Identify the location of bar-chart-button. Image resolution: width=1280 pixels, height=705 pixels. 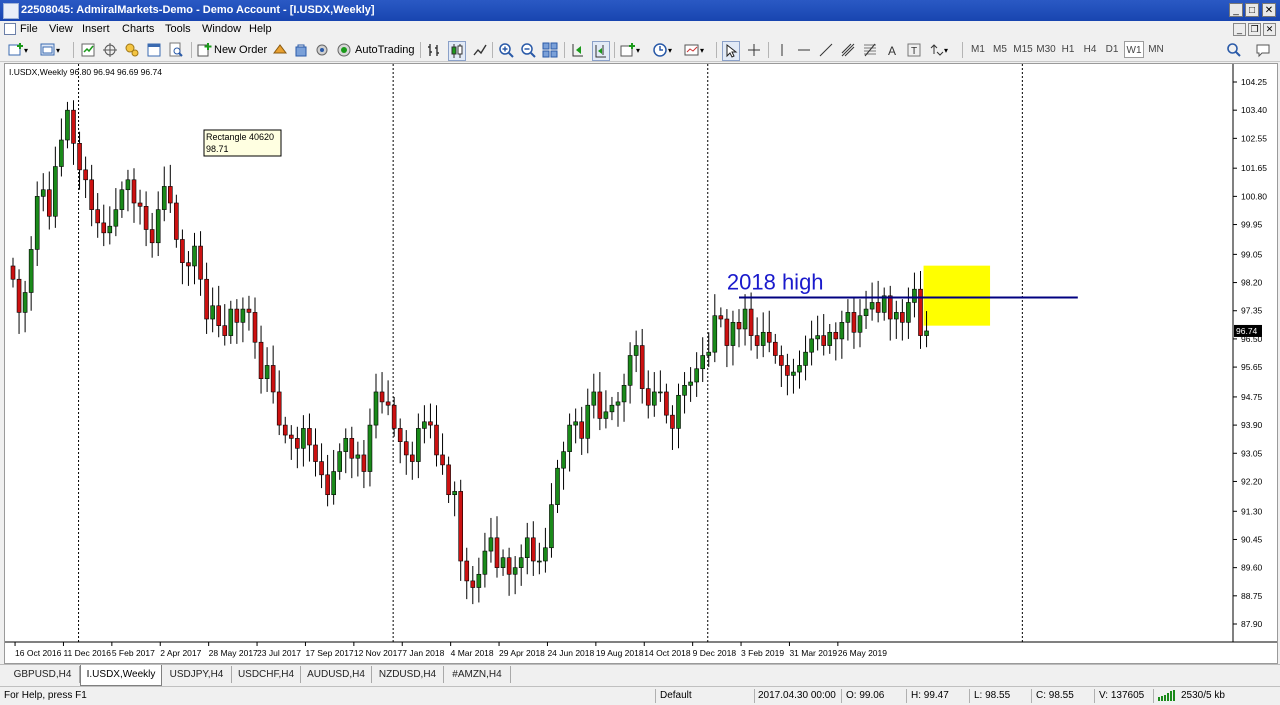
(434, 50).